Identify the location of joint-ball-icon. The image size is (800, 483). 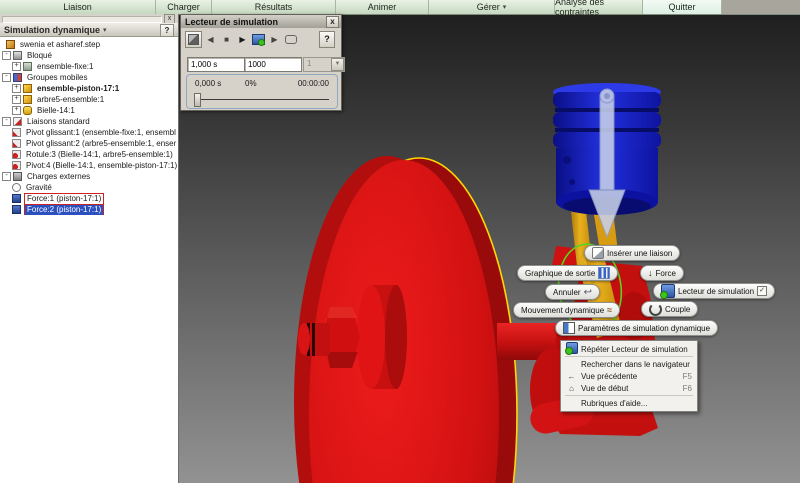
(16, 154).